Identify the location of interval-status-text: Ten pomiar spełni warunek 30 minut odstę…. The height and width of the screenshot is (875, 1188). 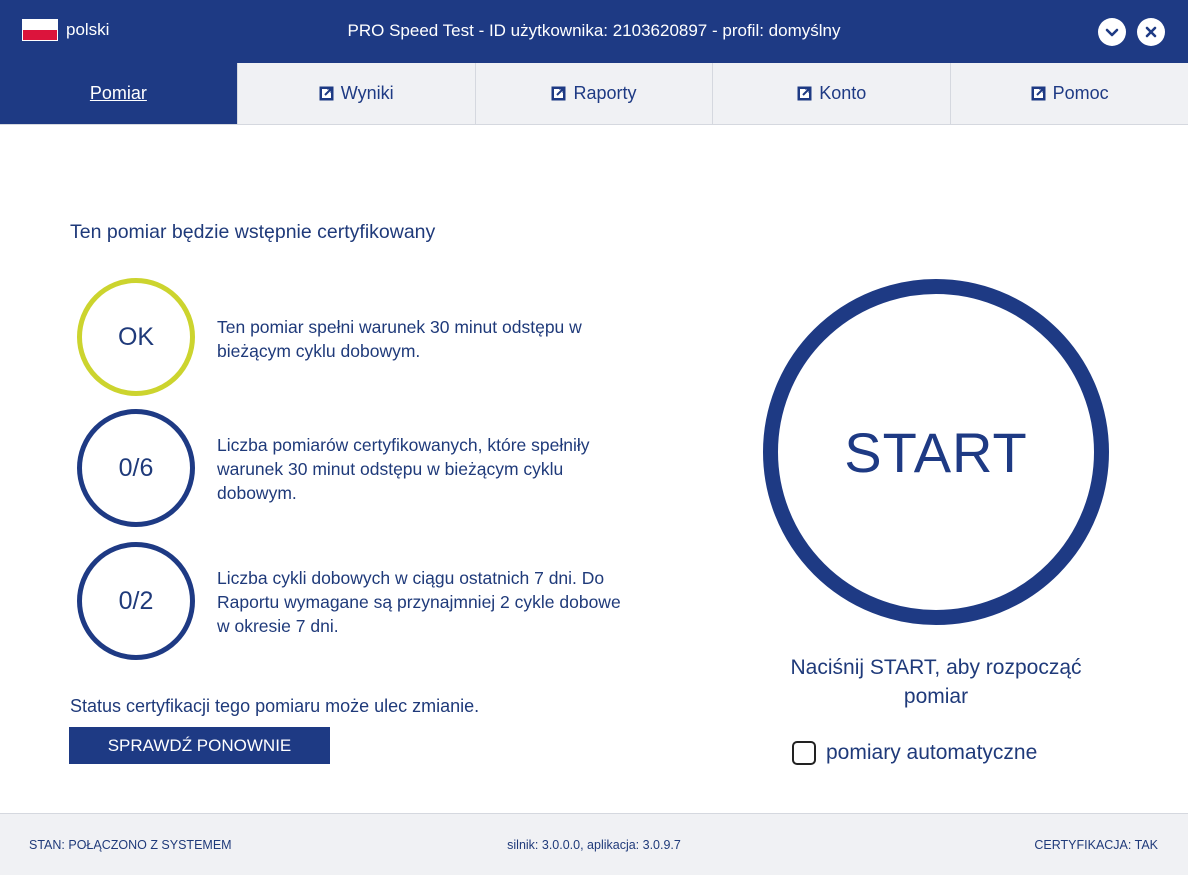
(399, 339).